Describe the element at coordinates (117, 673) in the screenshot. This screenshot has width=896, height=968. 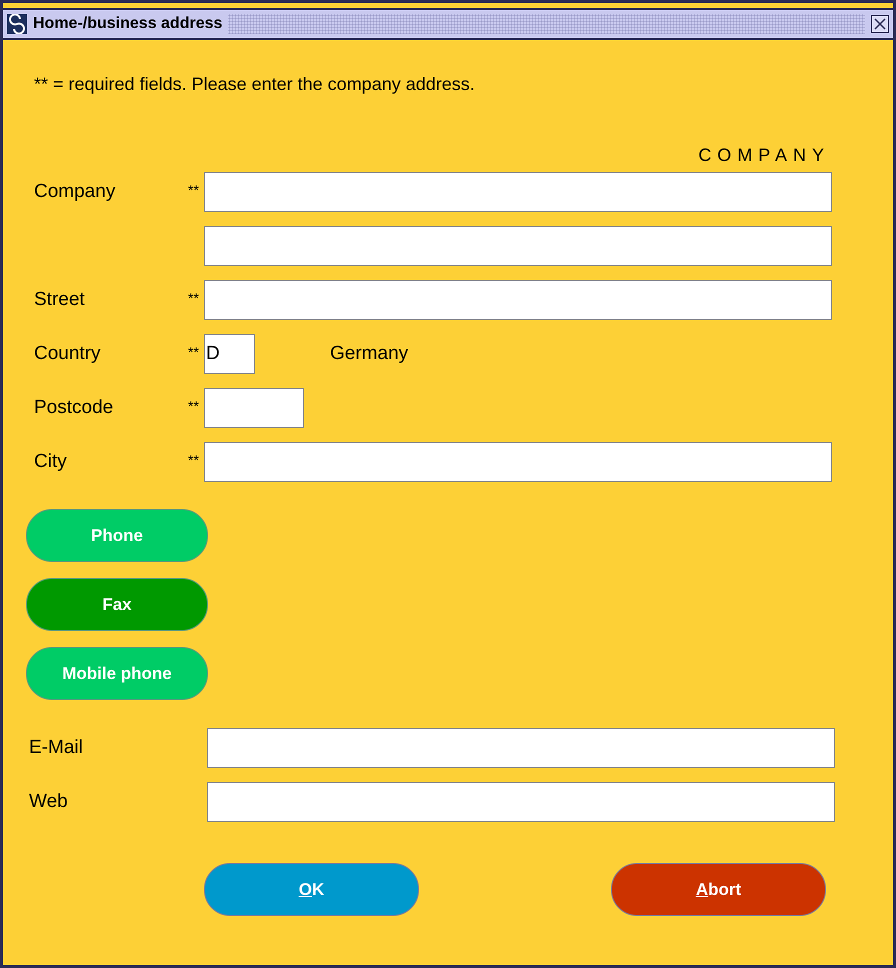
I see `phone-type-button: Mobile phone` at that location.